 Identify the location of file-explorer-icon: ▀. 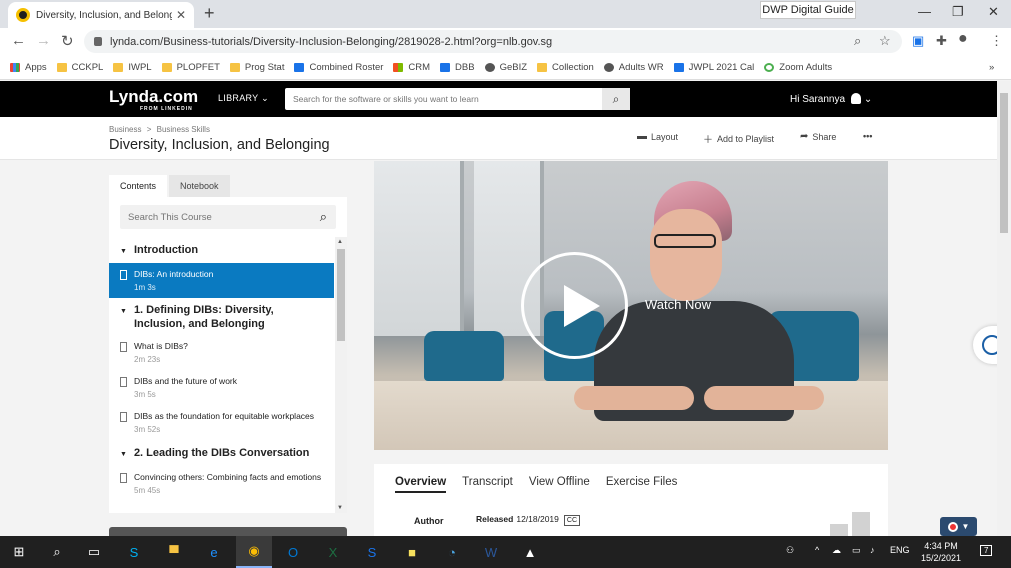
(174, 552).